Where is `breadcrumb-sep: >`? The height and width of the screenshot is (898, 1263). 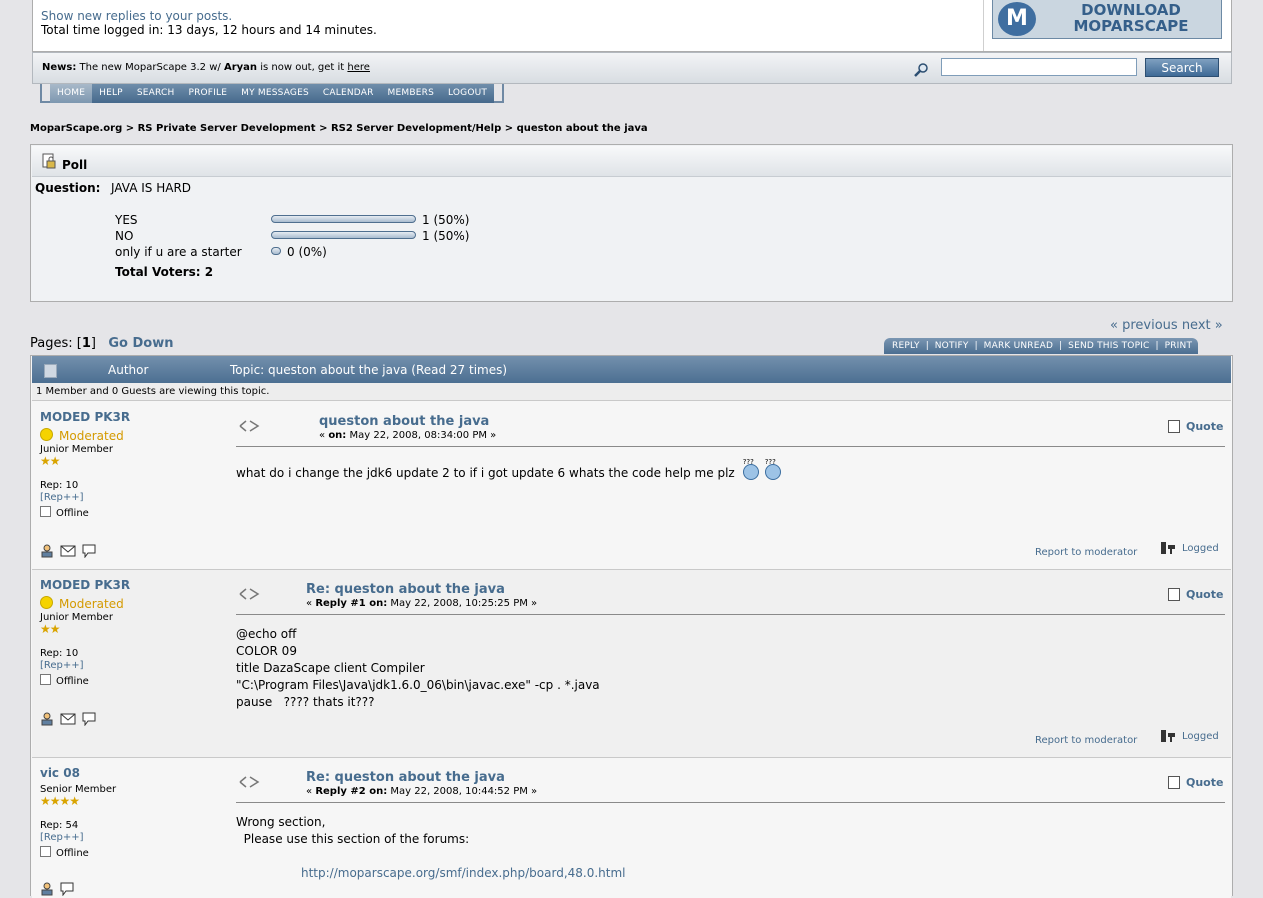 breadcrumb-sep: > is located at coordinates (509, 128).